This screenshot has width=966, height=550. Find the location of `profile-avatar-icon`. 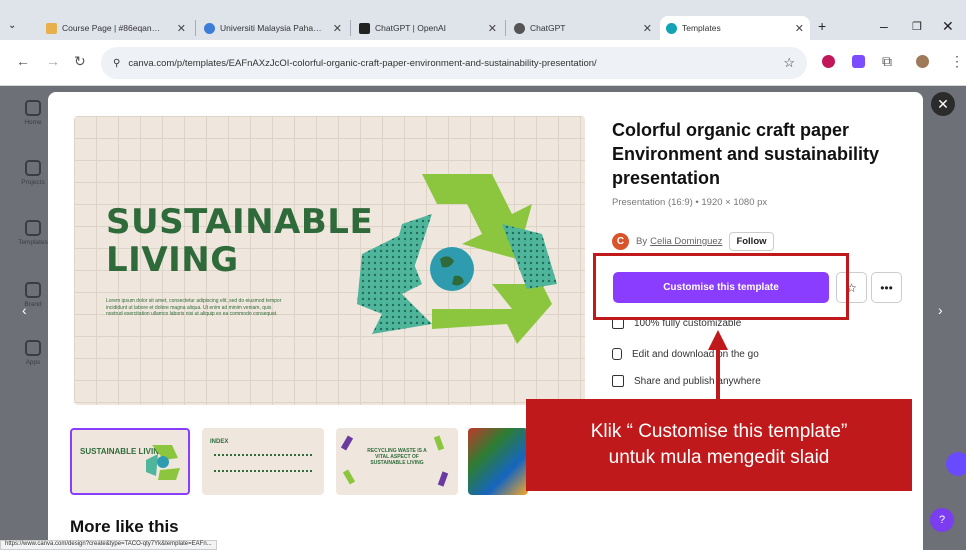

profile-avatar-icon is located at coordinates (922, 61).